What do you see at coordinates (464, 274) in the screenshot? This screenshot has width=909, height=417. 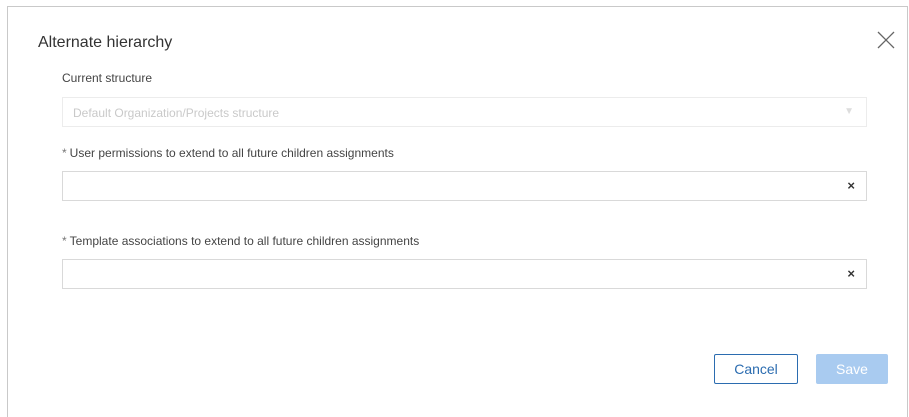 I see `template-associations-input: ×` at bounding box center [464, 274].